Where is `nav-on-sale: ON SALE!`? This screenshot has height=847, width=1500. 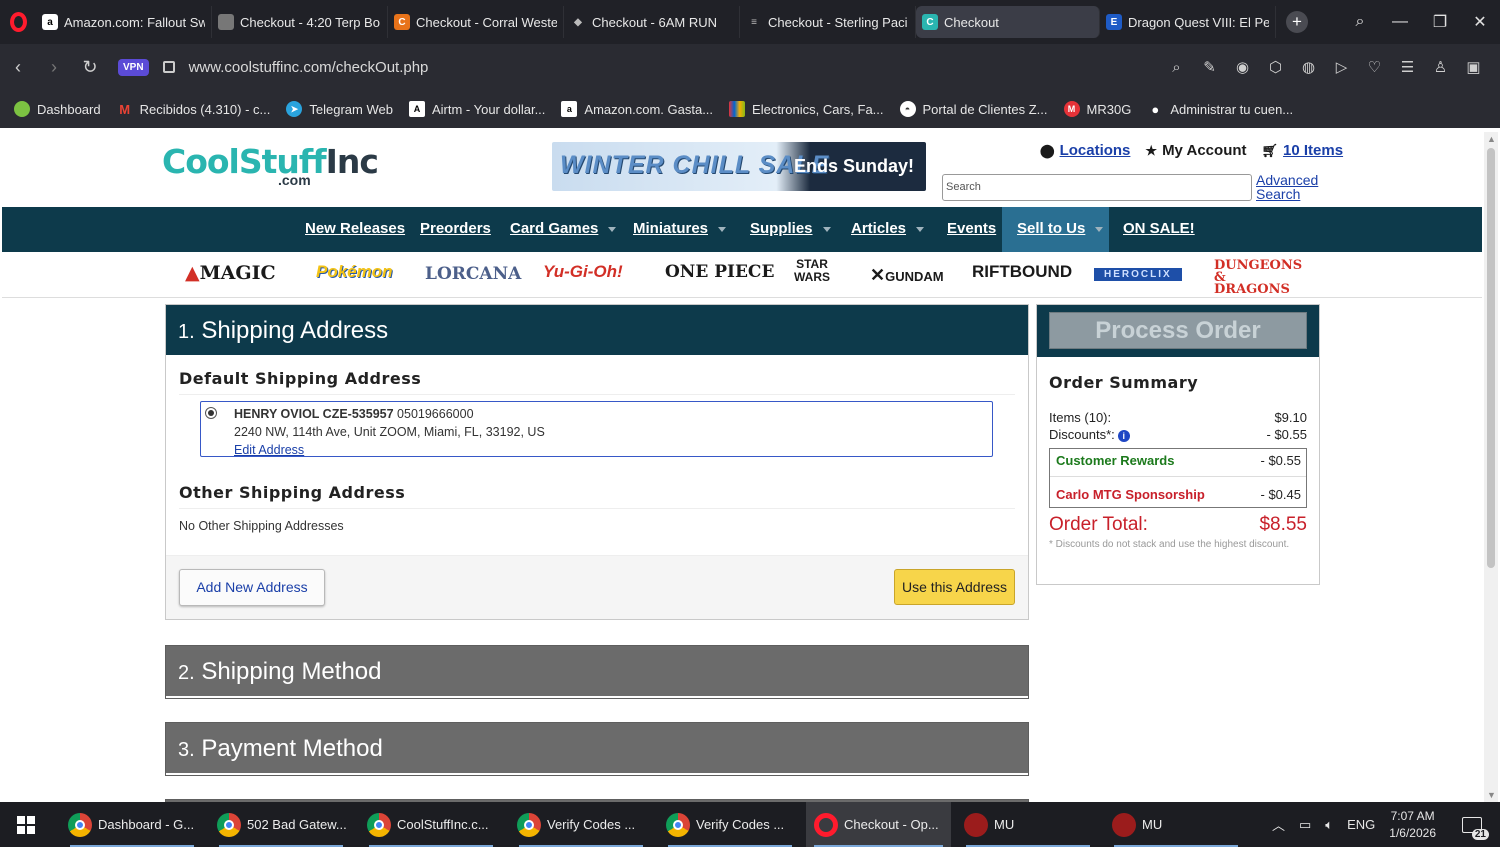 nav-on-sale: ON SALE! is located at coordinates (1159, 228).